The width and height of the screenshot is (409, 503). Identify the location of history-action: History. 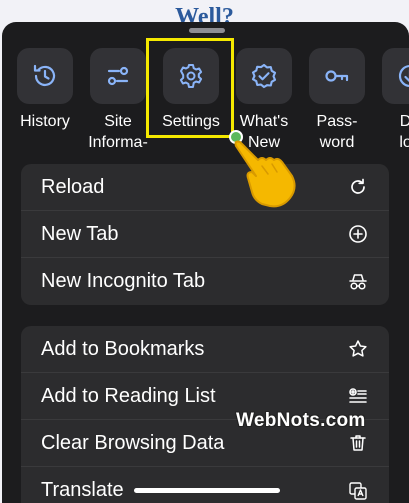
(45, 100).